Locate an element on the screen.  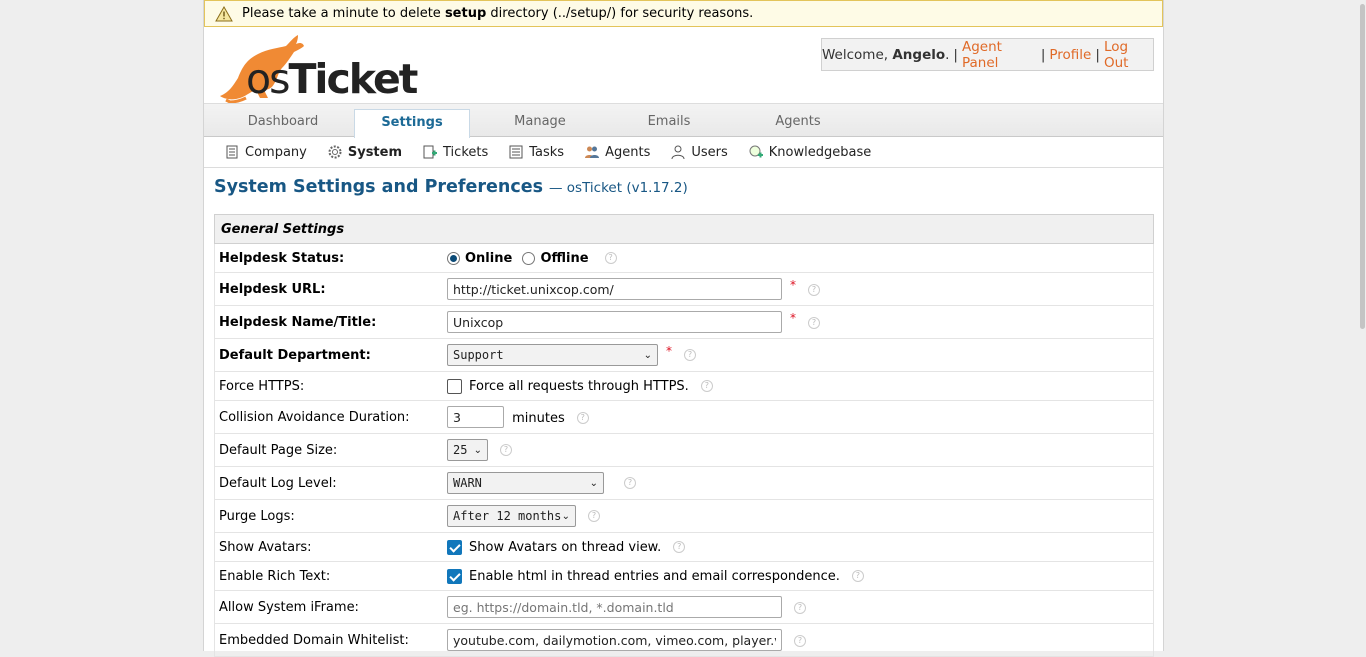
warning-icon is located at coordinates (224, 13).